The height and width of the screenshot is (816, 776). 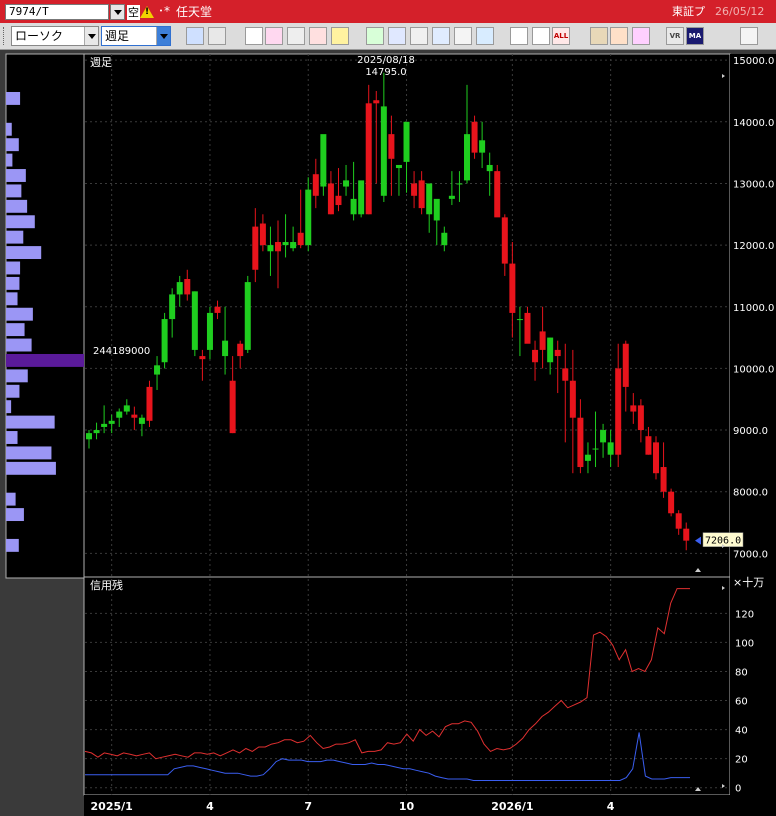 What do you see at coordinates (117, 12) in the screenshot?
I see `symbol-dropdown-button` at bounding box center [117, 12].